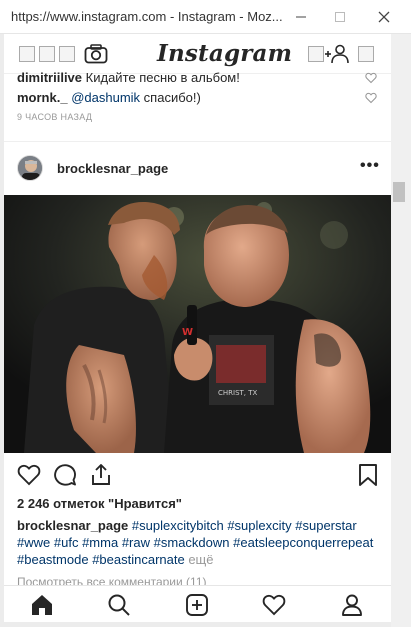  Describe the element at coordinates (33, 542) in the screenshot. I see `hashtag: #wwe` at that location.